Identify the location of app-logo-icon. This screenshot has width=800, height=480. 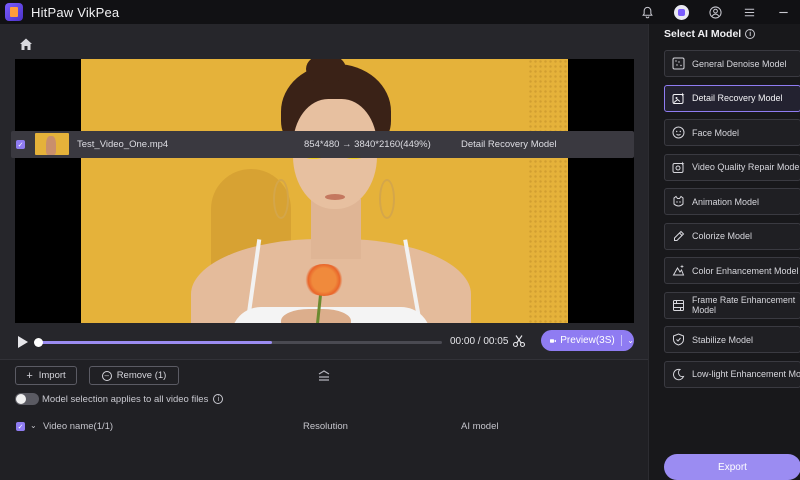
(14, 12).